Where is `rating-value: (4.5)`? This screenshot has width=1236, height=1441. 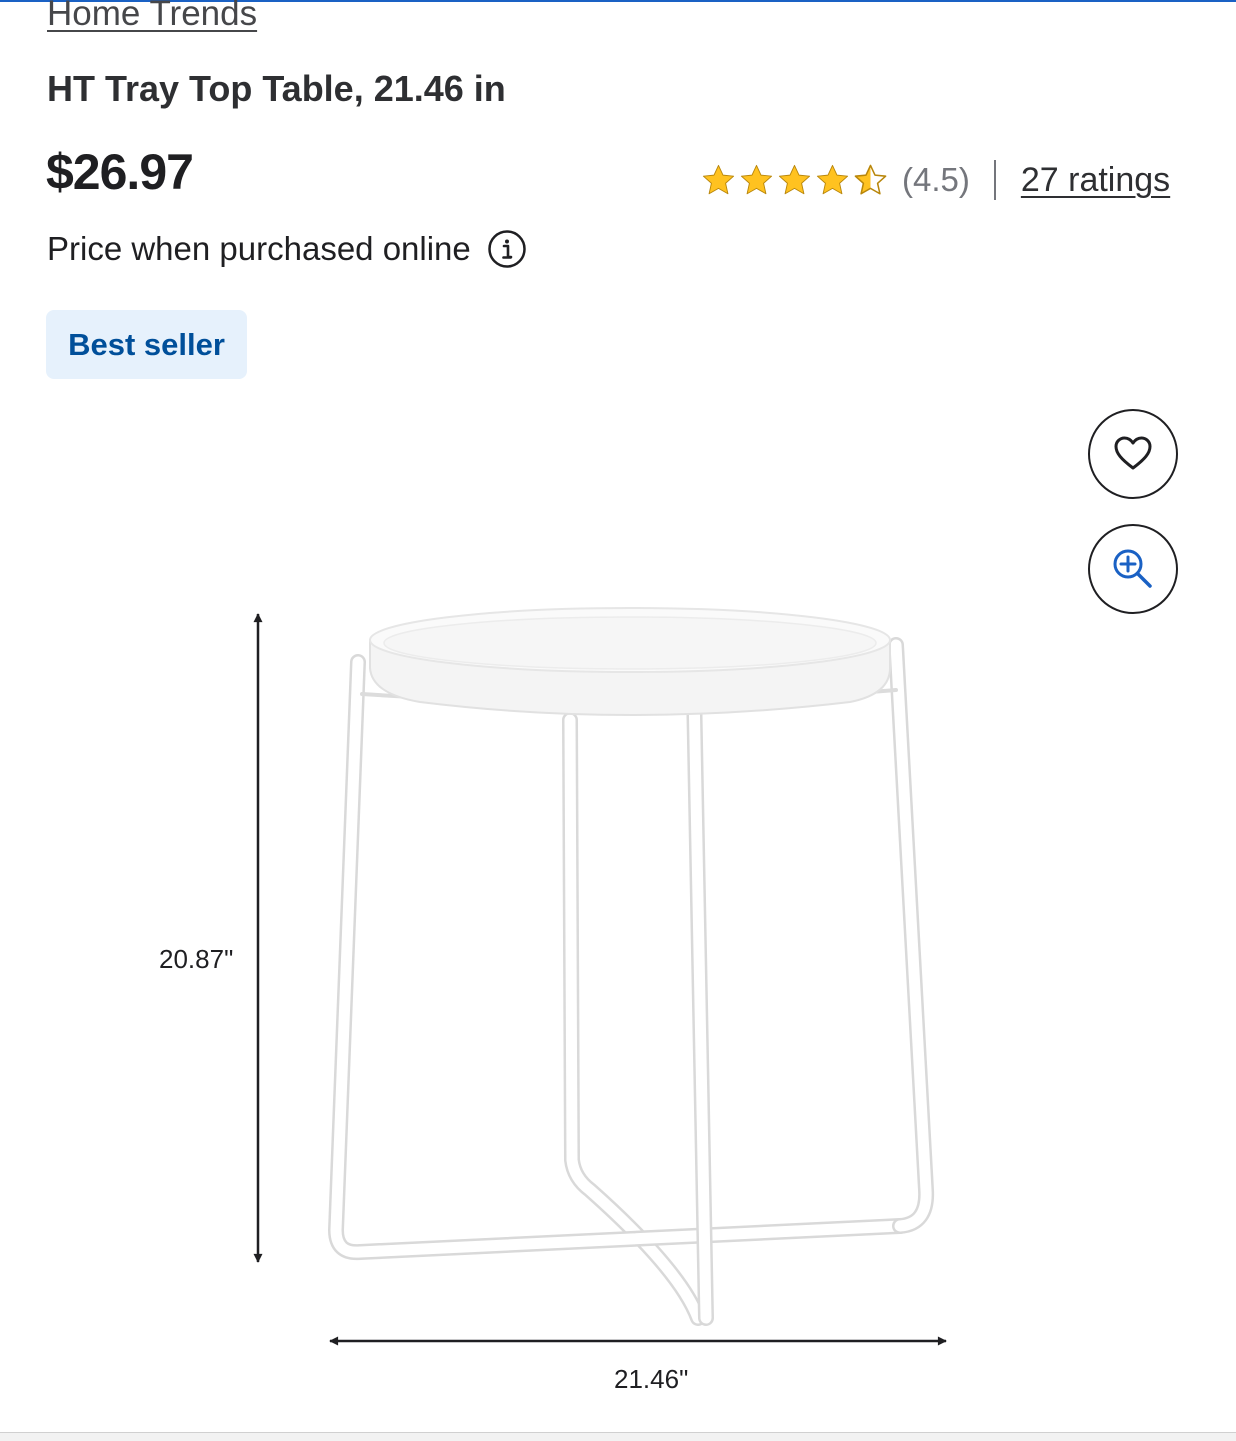
rating-value: (4.5) is located at coordinates (936, 179).